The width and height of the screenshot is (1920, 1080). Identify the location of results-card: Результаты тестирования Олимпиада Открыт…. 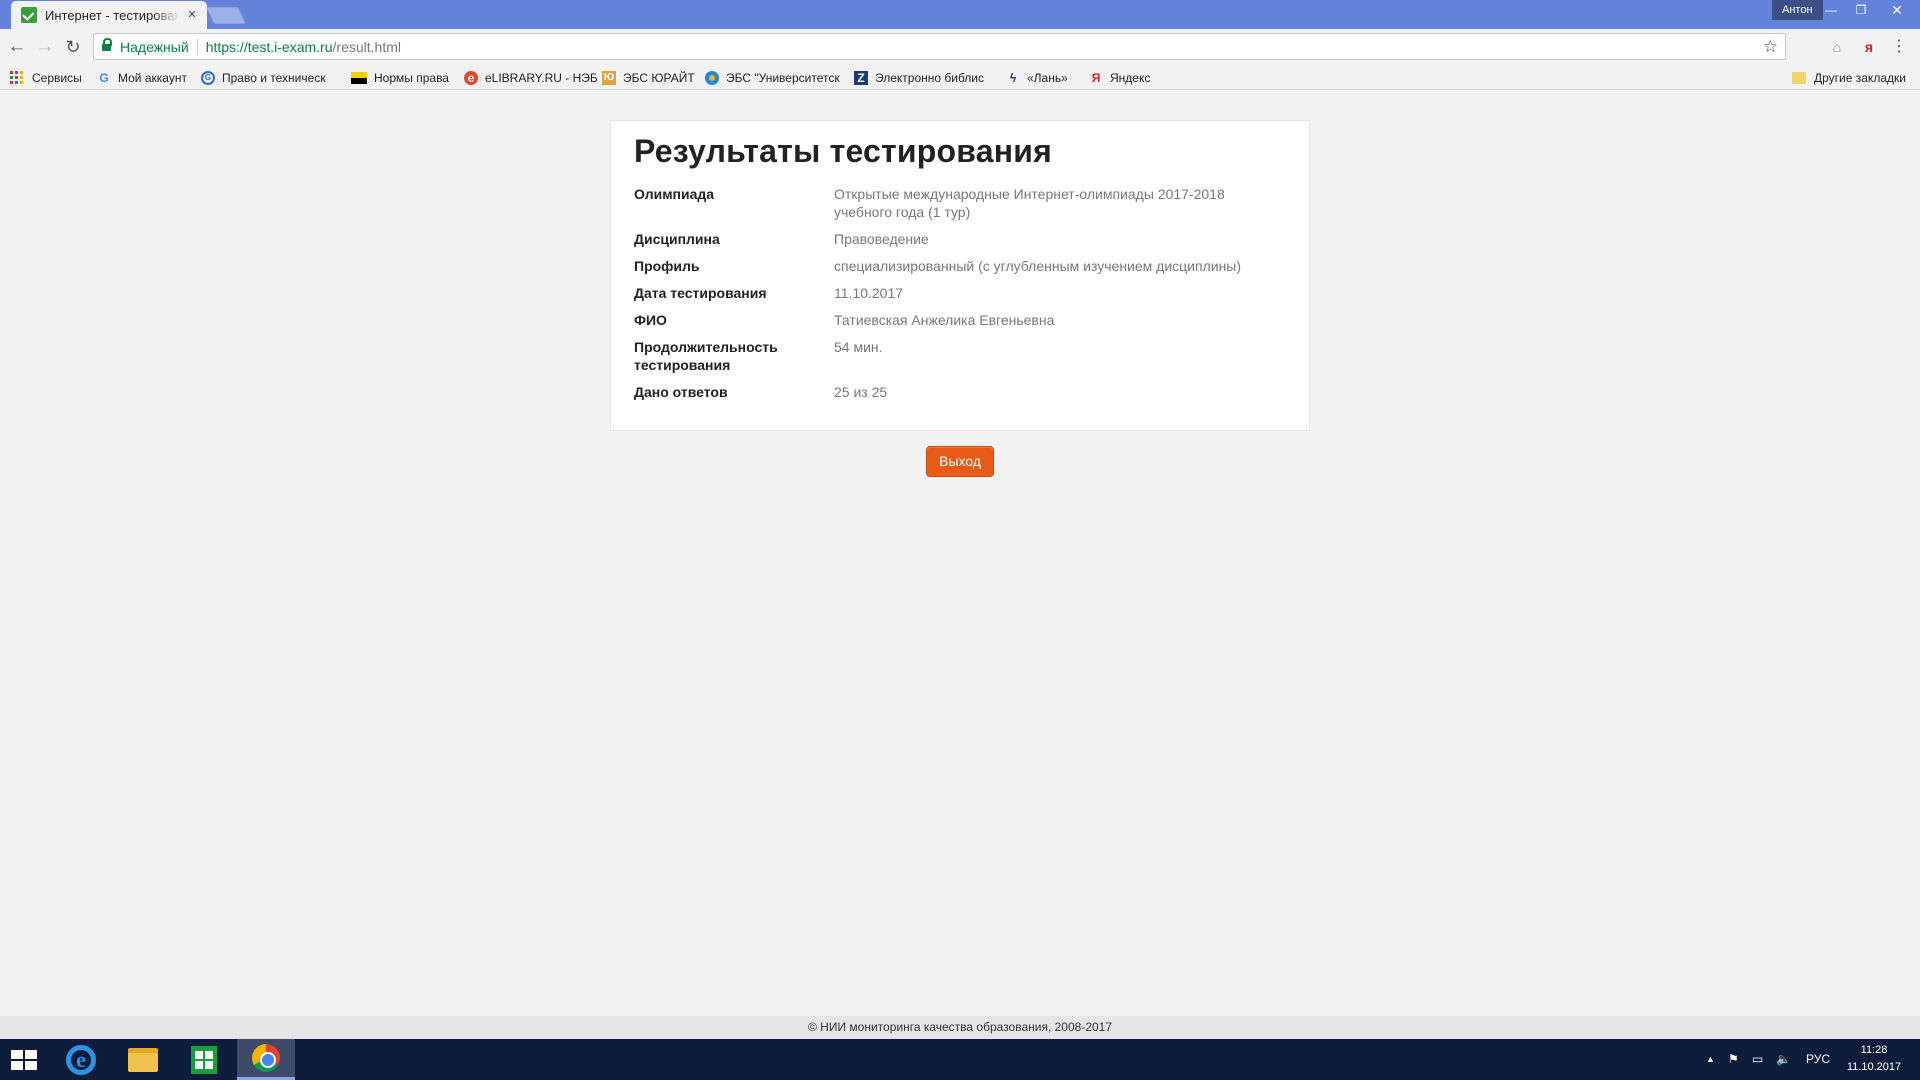
(960, 275).